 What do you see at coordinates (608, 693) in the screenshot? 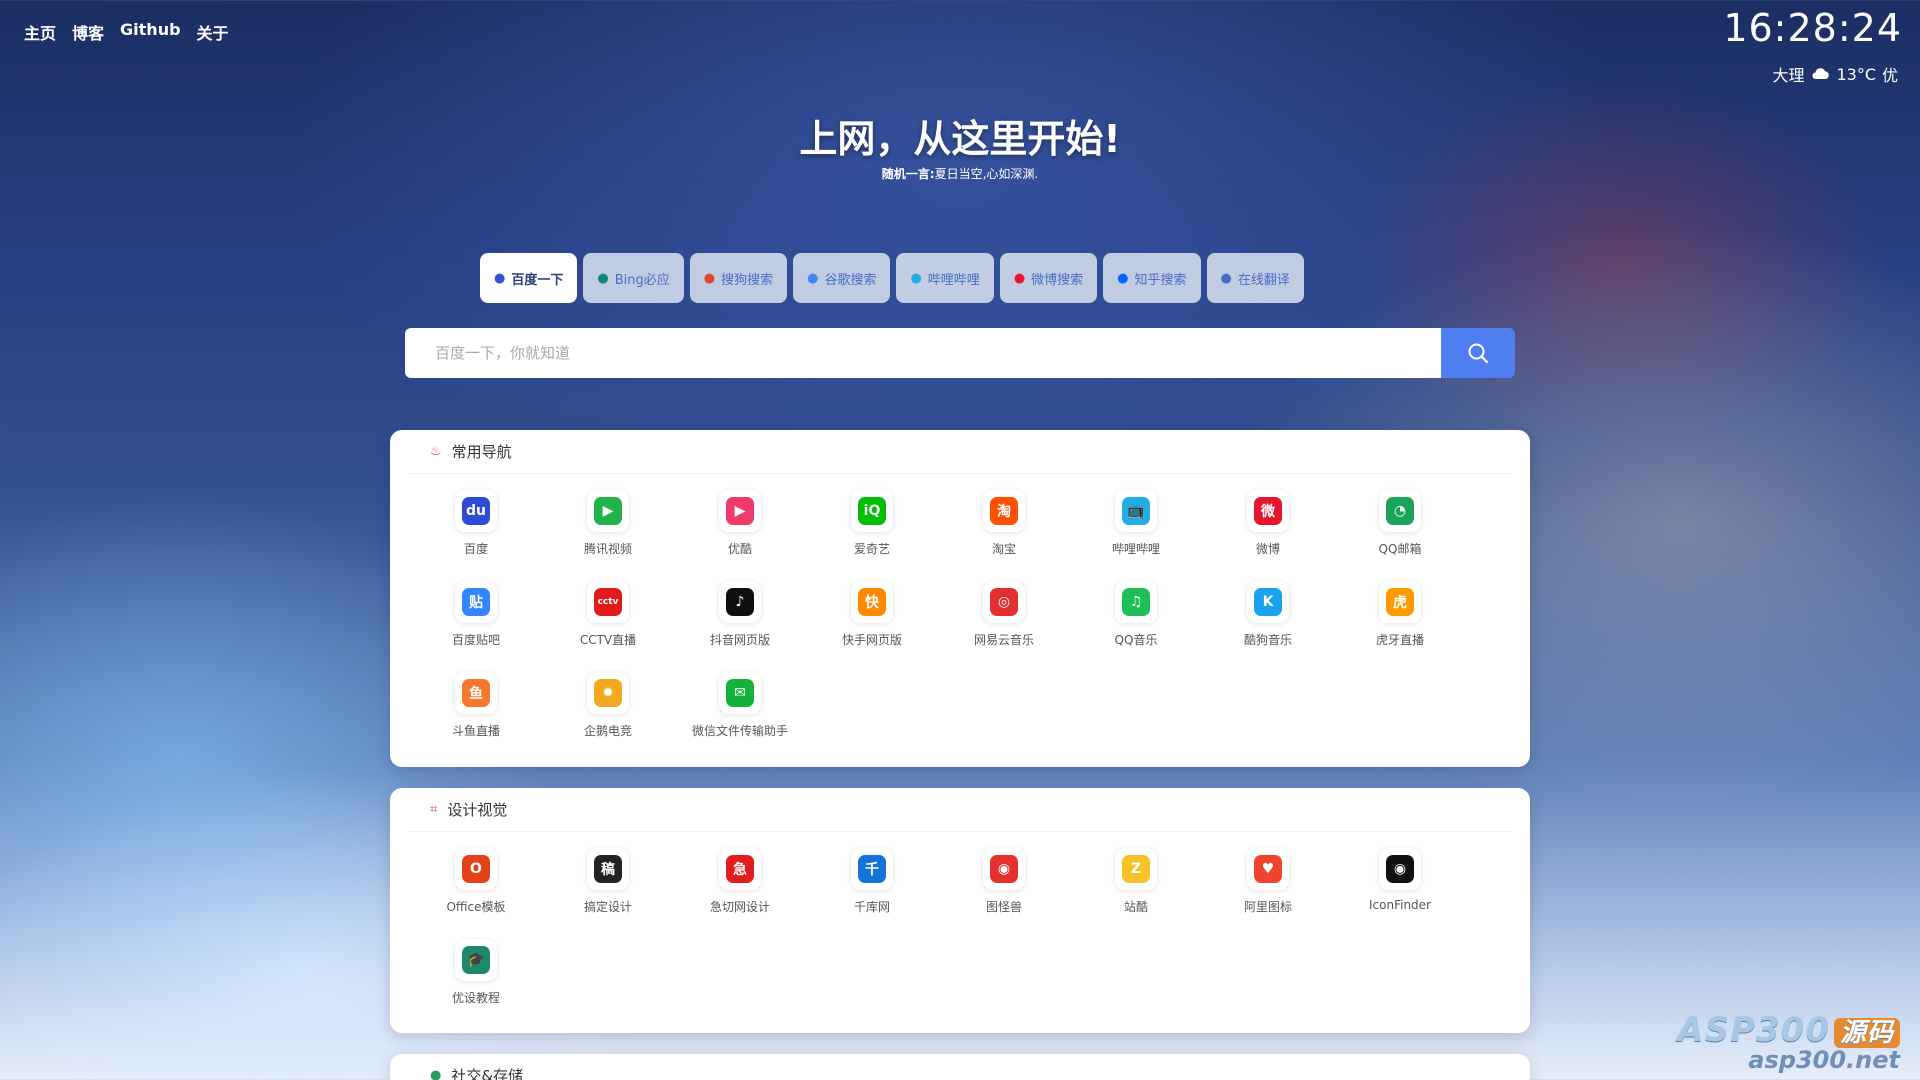
I see `penguin-esports-icon: ✹` at bounding box center [608, 693].